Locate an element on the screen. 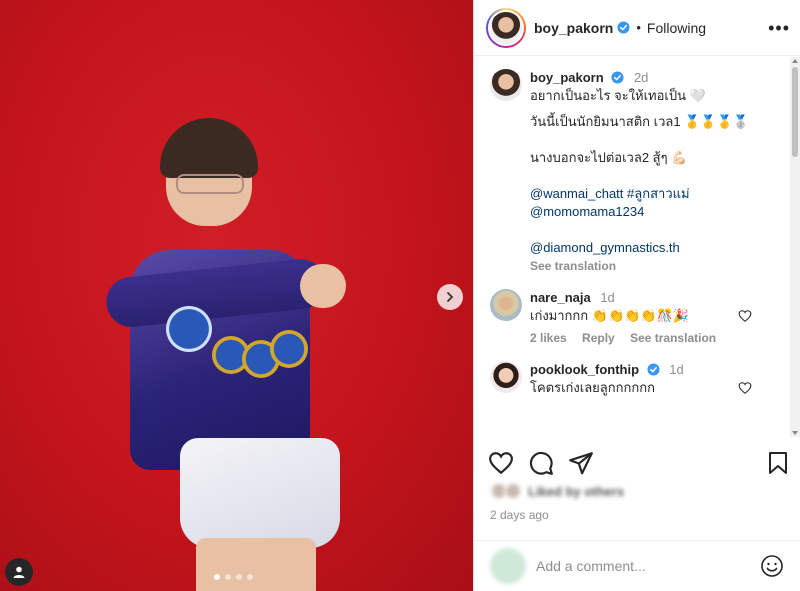 The image size is (800, 591). mention-link: @wanmai_chatt is located at coordinates (576, 193).